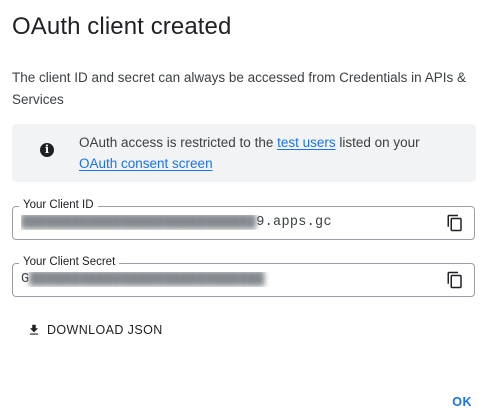  I want to click on copy-client-secret-button, so click(455, 280).